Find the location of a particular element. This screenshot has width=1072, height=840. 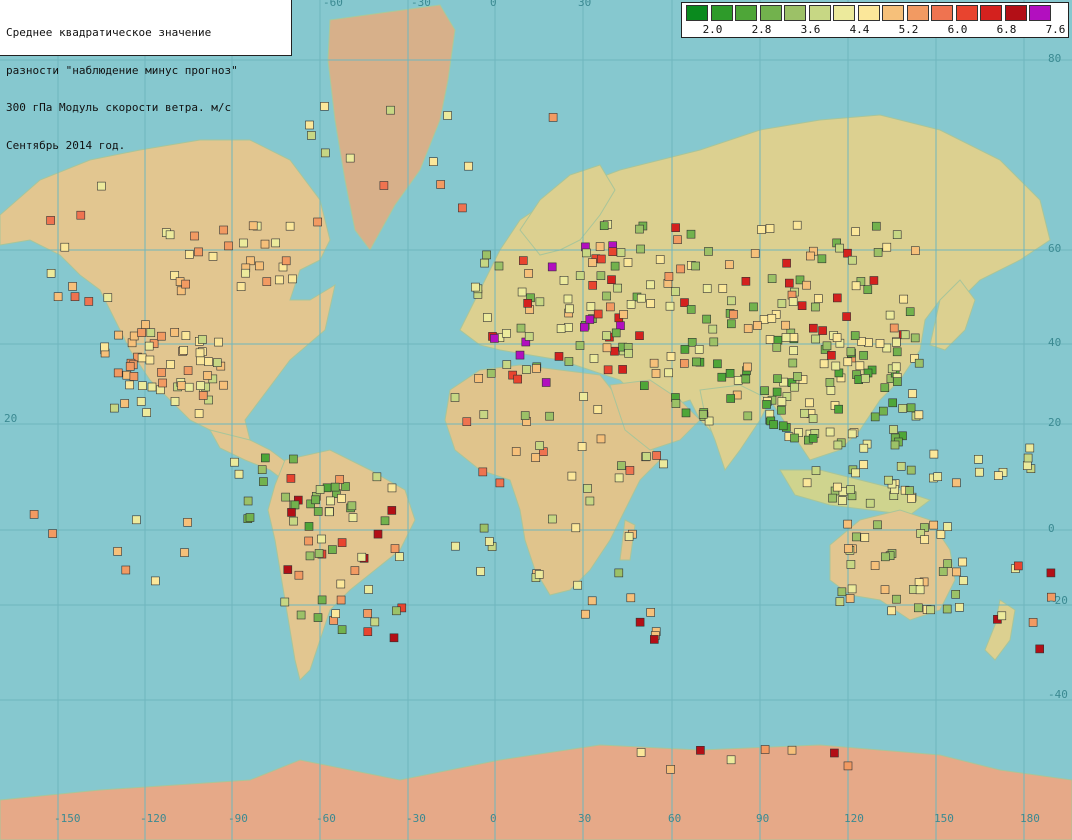

longitude-label: 60 is located at coordinates (675, 818).